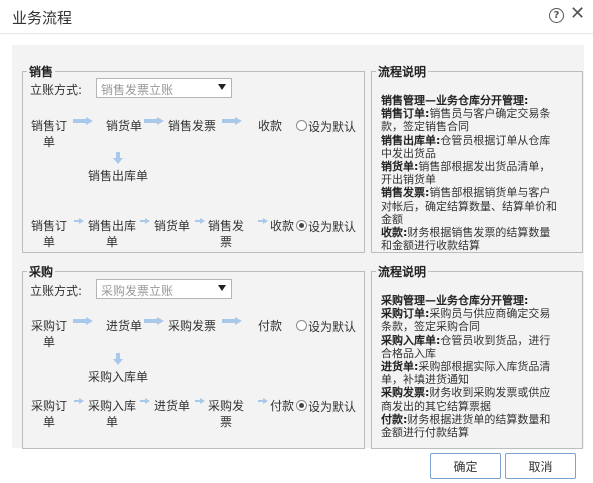 The image size is (593, 483). Describe the element at coordinates (301, 225) in the screenshot. I see `sales-row2-default-radio` at that location.